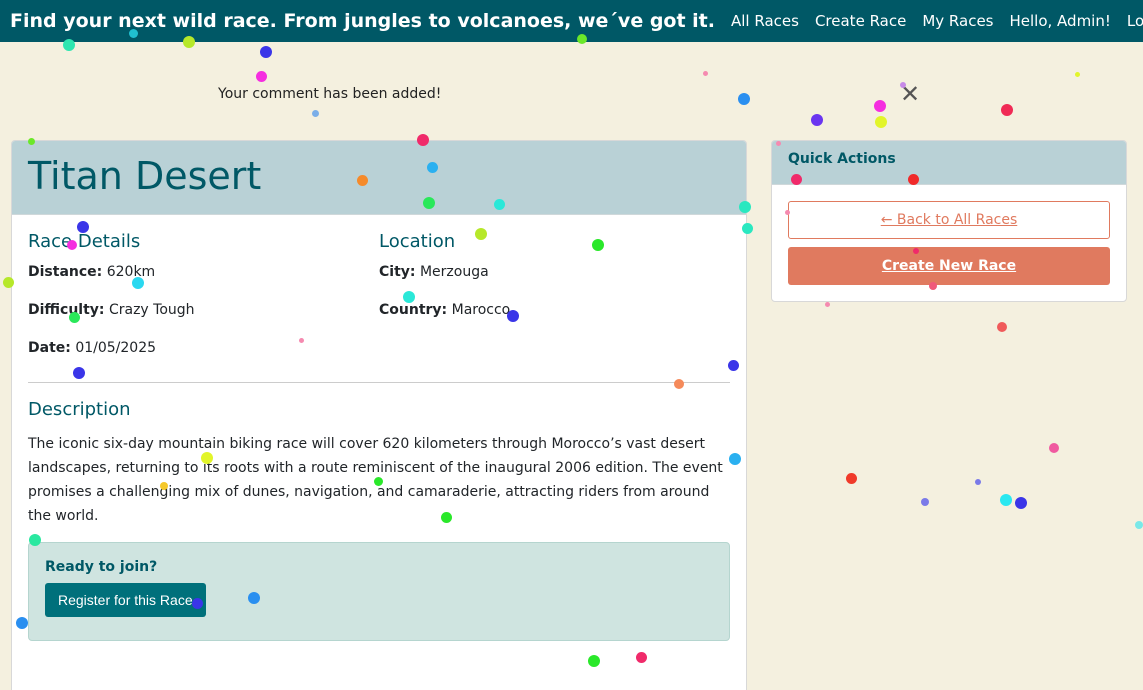 The width and height of the screenshot is (1143, 690). Describe the element at coordinates (84, 241) in the screenshot. I see `race-details-heading: Race Details` at that location.